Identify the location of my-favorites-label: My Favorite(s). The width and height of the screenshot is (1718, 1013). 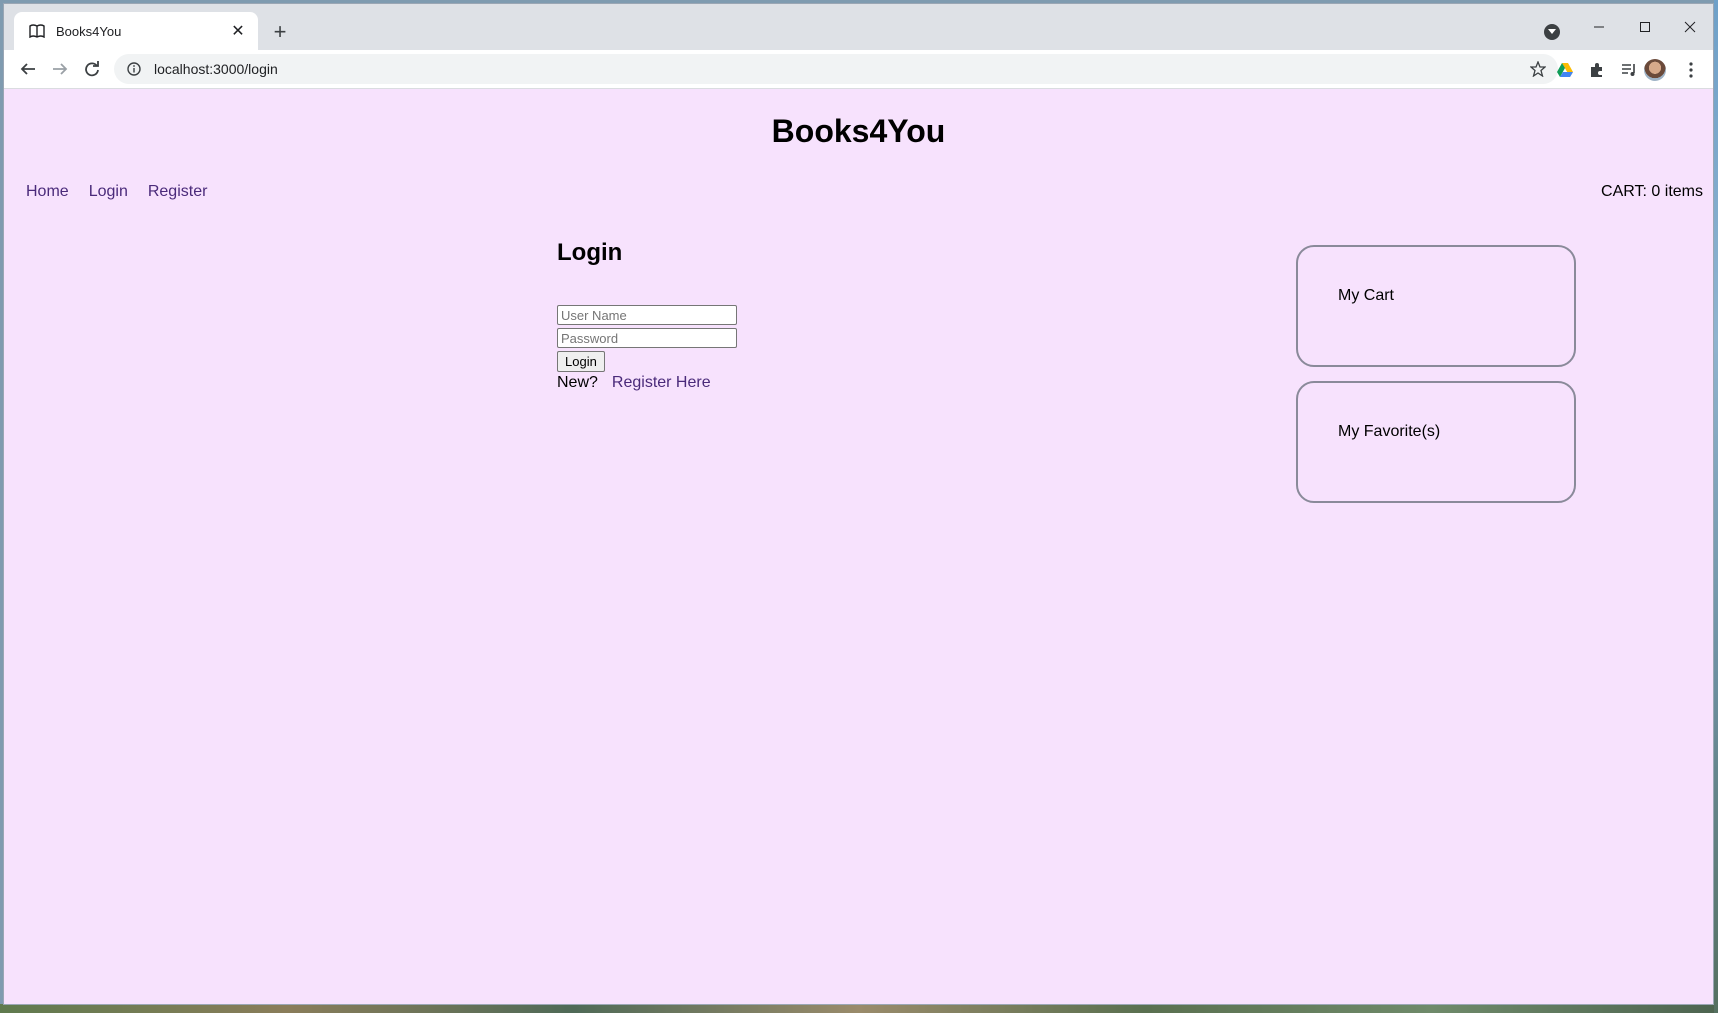
(1389, 431).